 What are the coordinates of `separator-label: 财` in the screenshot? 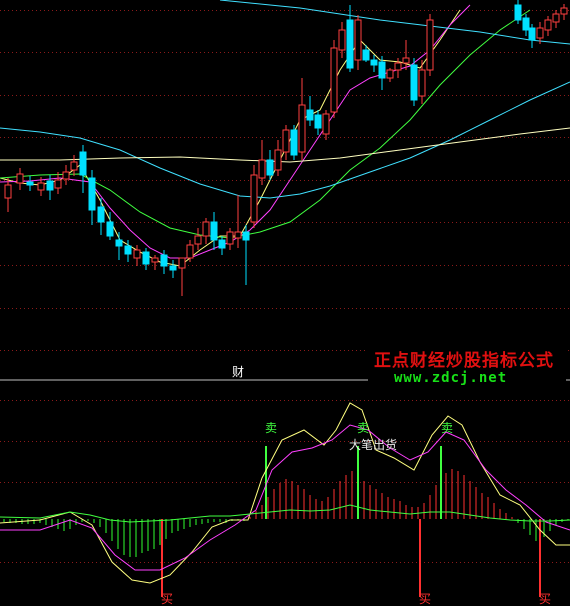 It's located at (238, 372).